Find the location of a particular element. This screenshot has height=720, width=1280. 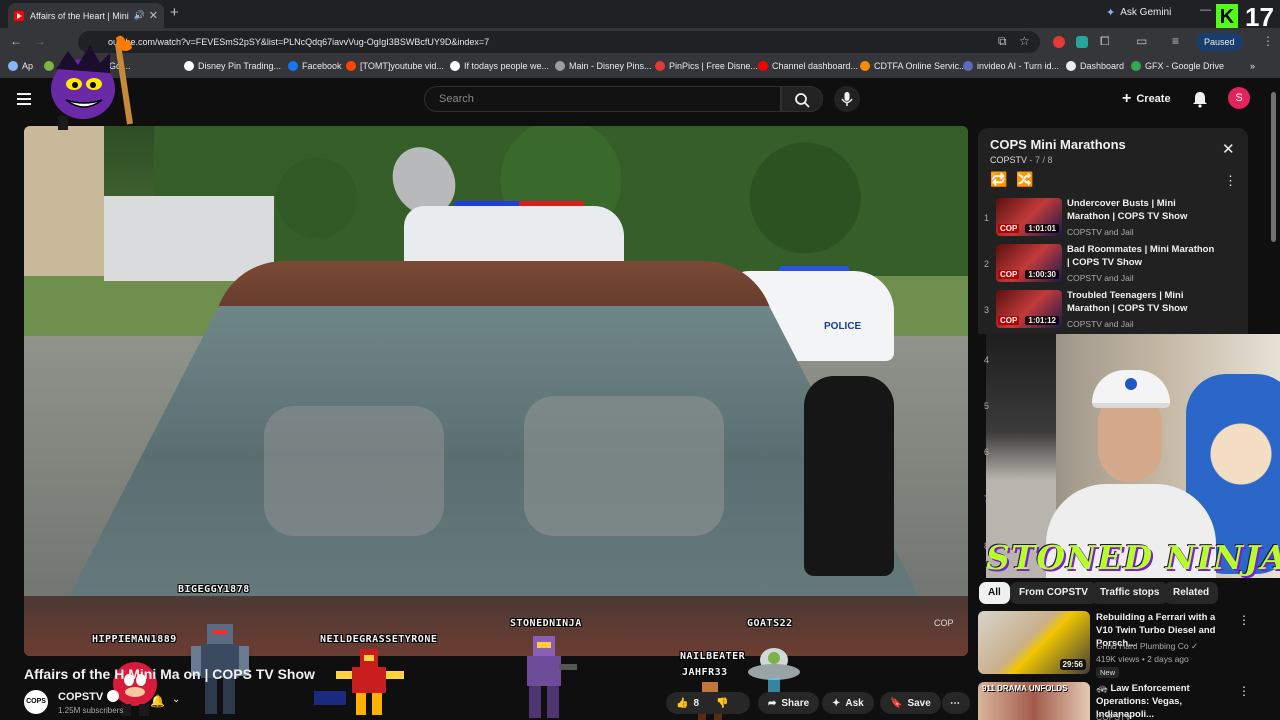

chat-username: NAILBEATER is located at coordinates (713, 656).